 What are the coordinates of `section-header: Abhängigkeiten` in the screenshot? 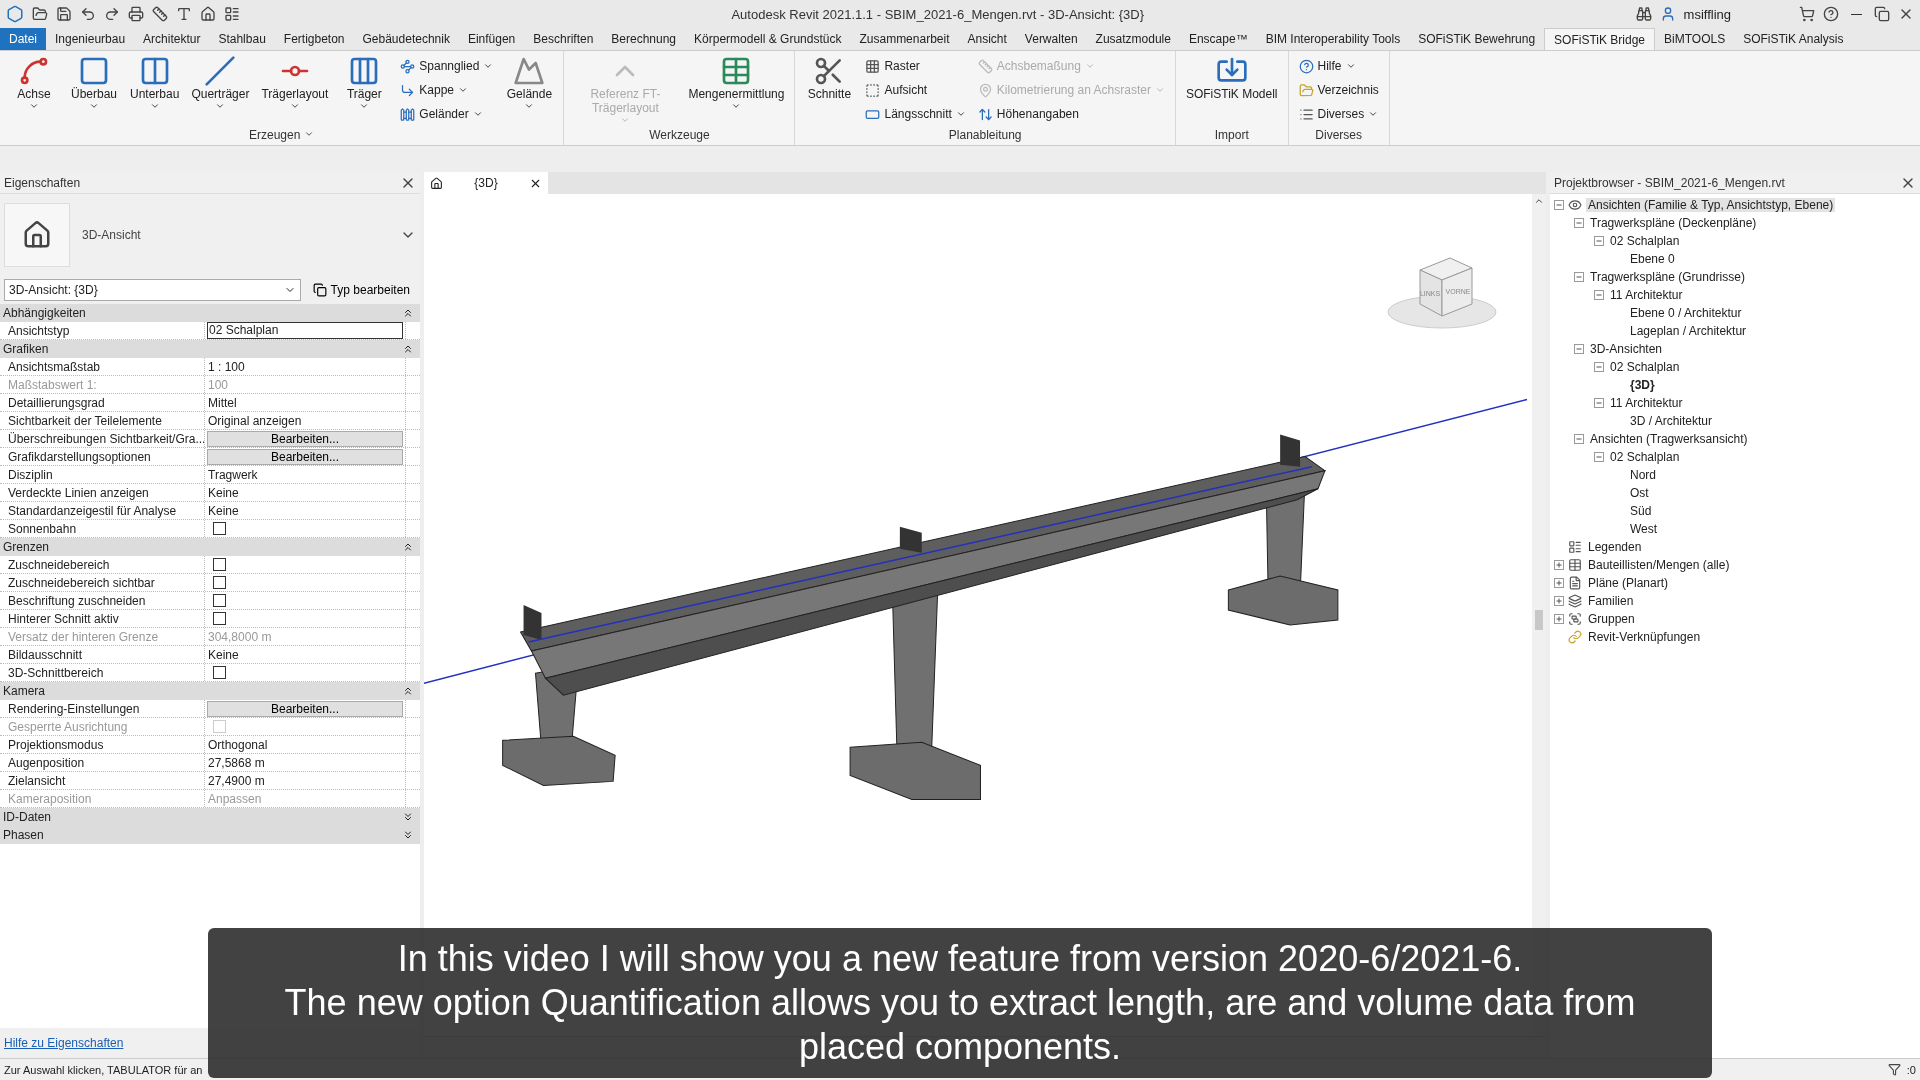 It's located at (210, 313).